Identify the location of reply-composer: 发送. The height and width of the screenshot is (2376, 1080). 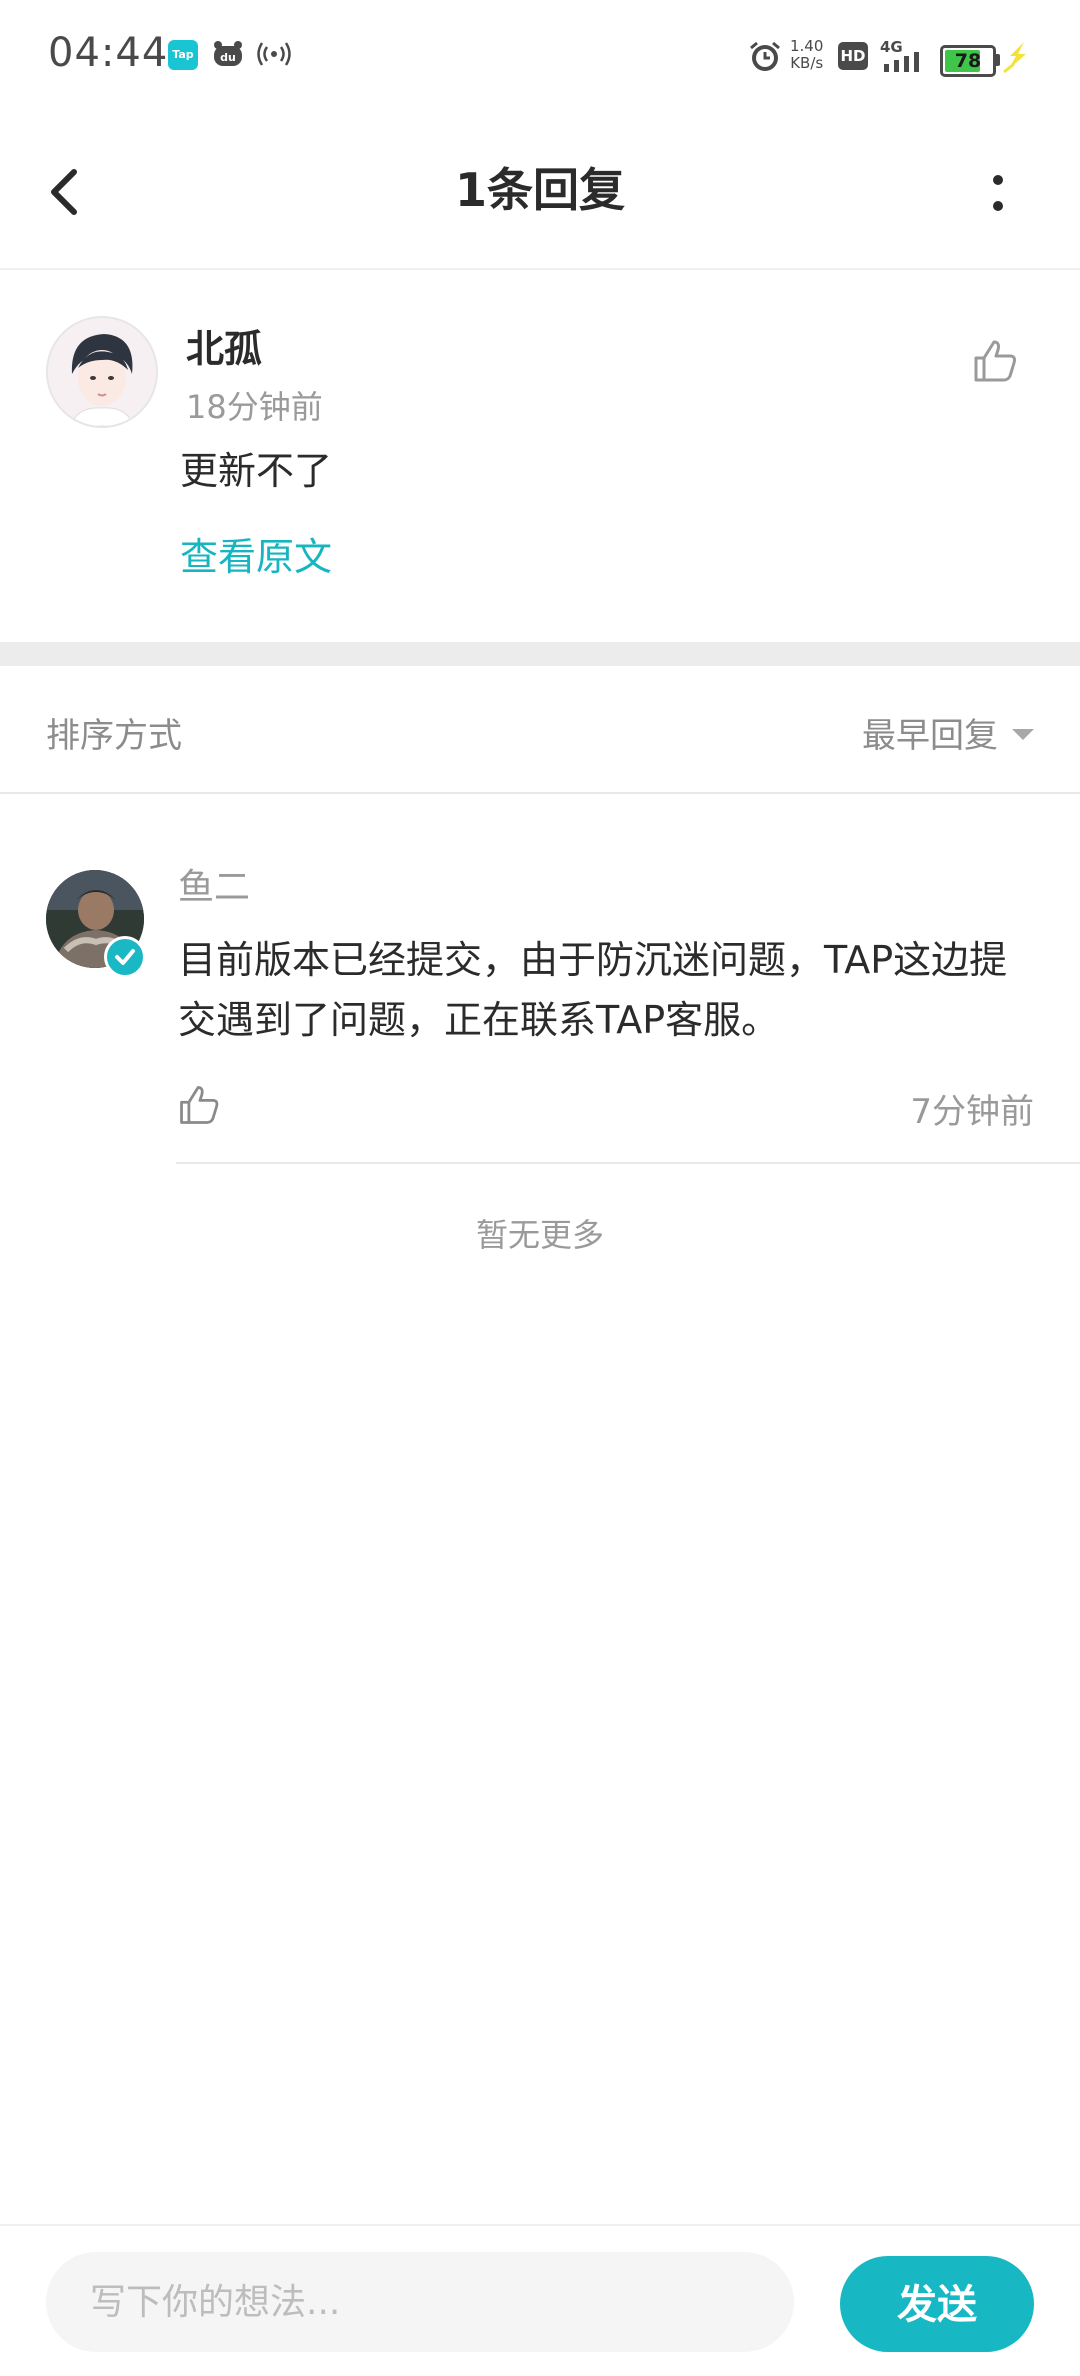
(540, 2300).